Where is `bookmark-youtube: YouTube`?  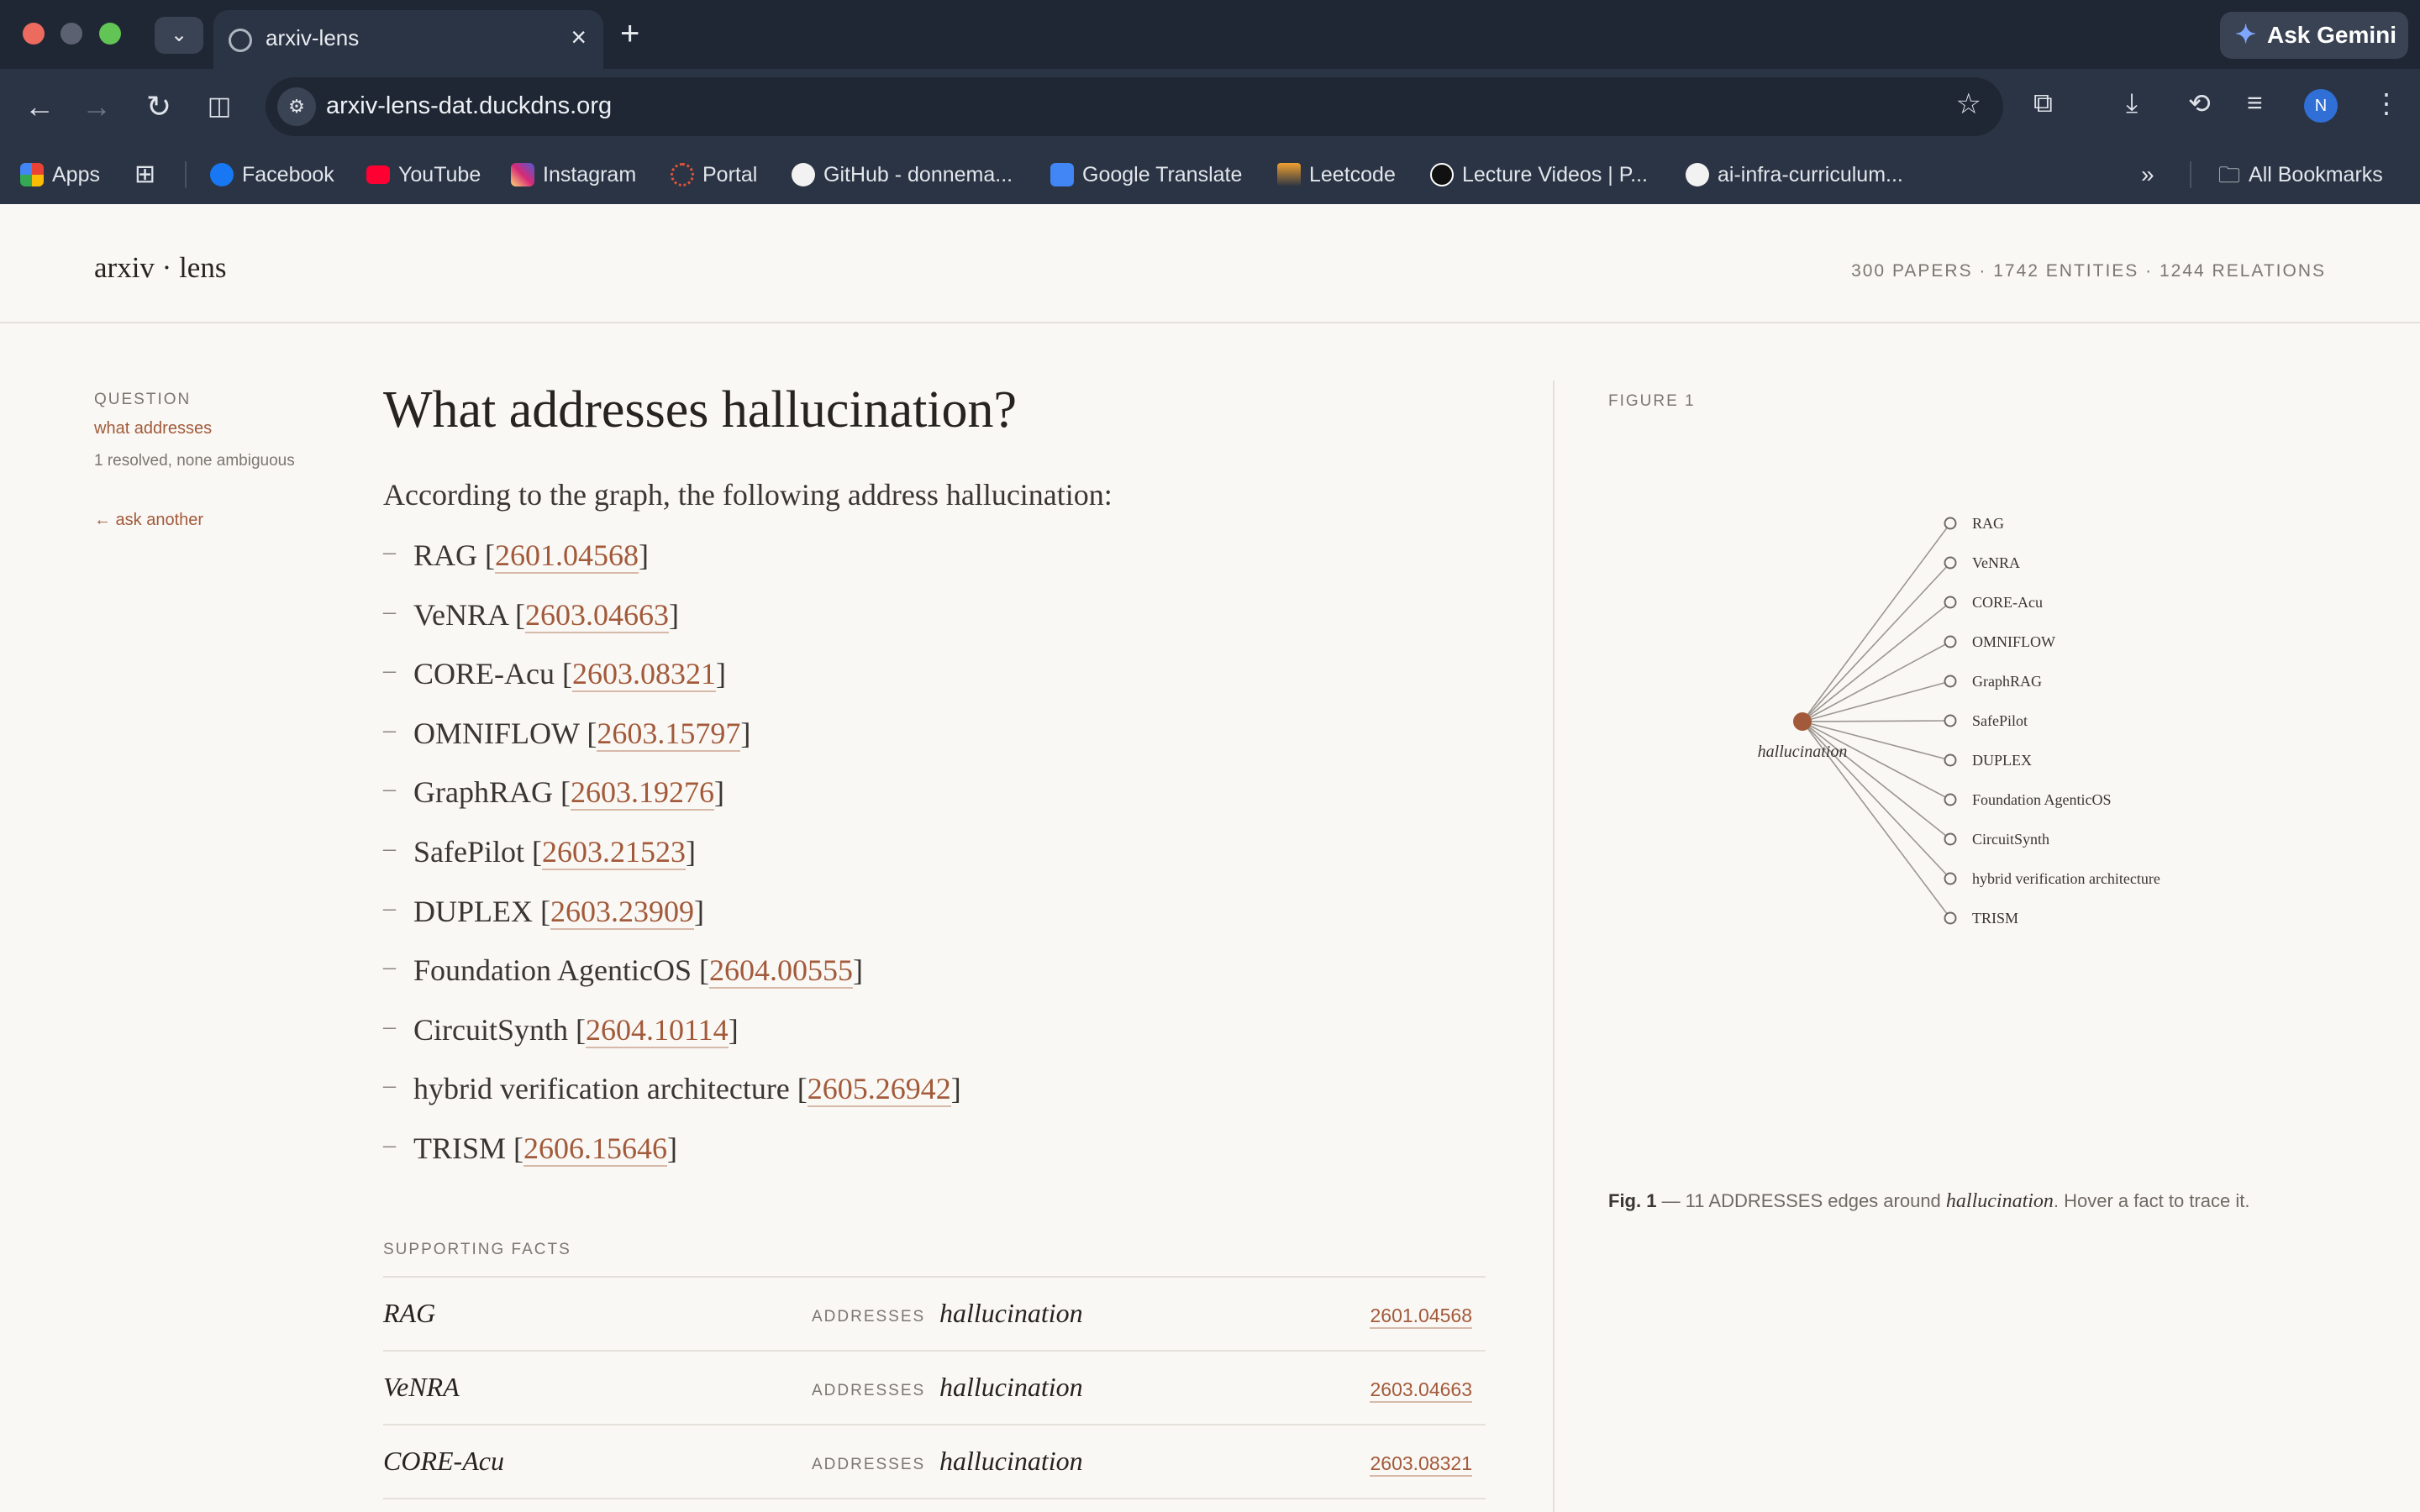
bookmark-youtube: YouTube is located at coordinates (423, 174).